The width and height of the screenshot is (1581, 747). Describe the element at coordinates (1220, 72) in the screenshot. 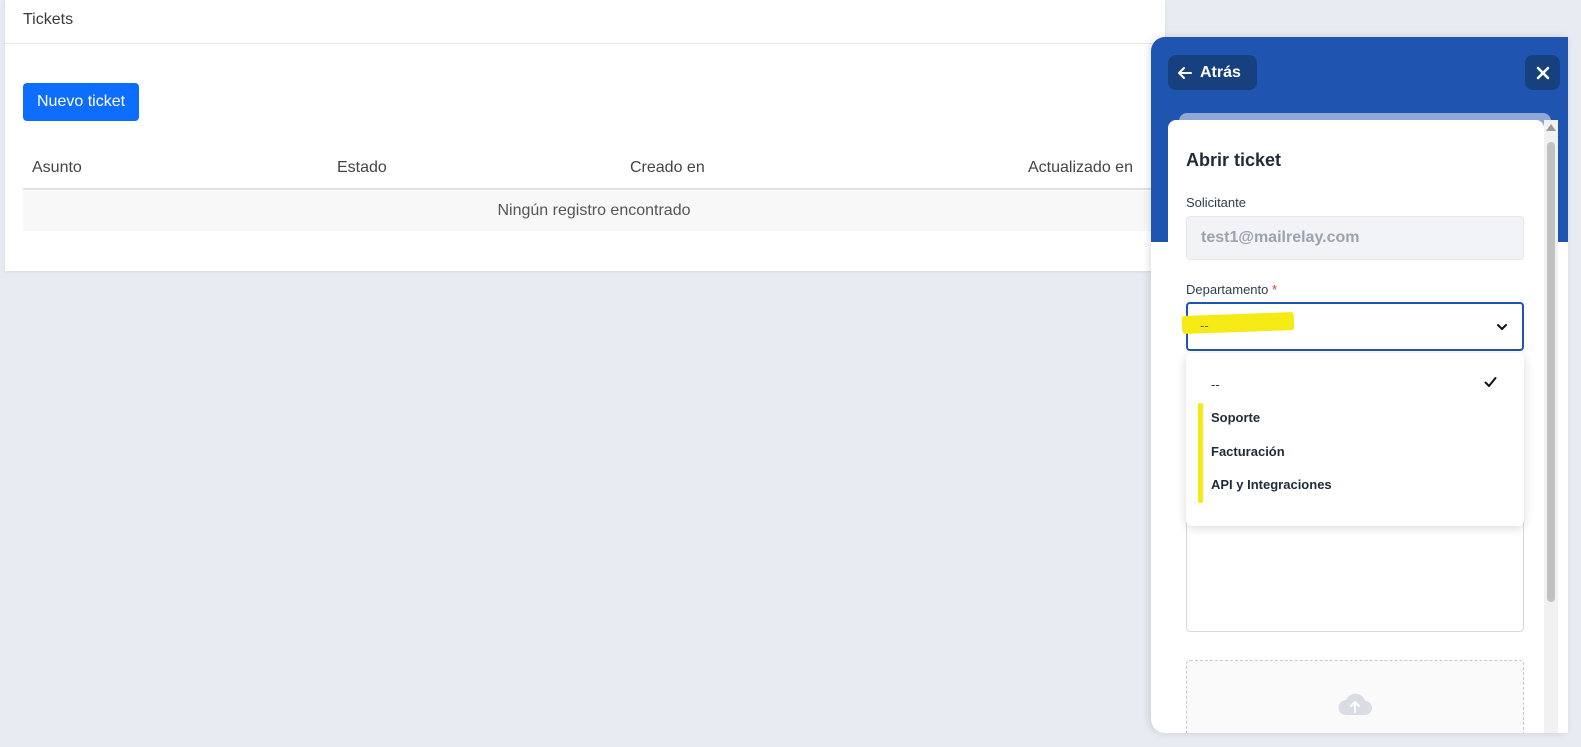

I see `back-button-label: Atrás` at that location.